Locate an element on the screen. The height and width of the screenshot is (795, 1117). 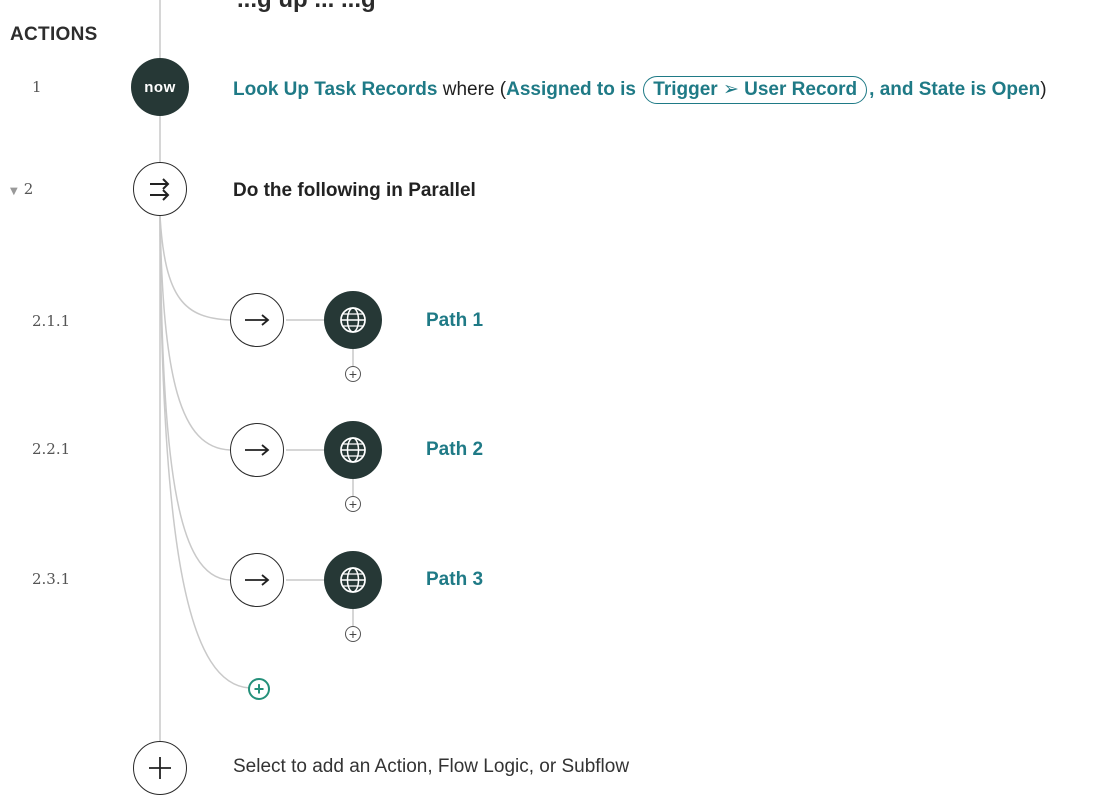
path-3-label: Path 3 is located at coordinates (454, 580).